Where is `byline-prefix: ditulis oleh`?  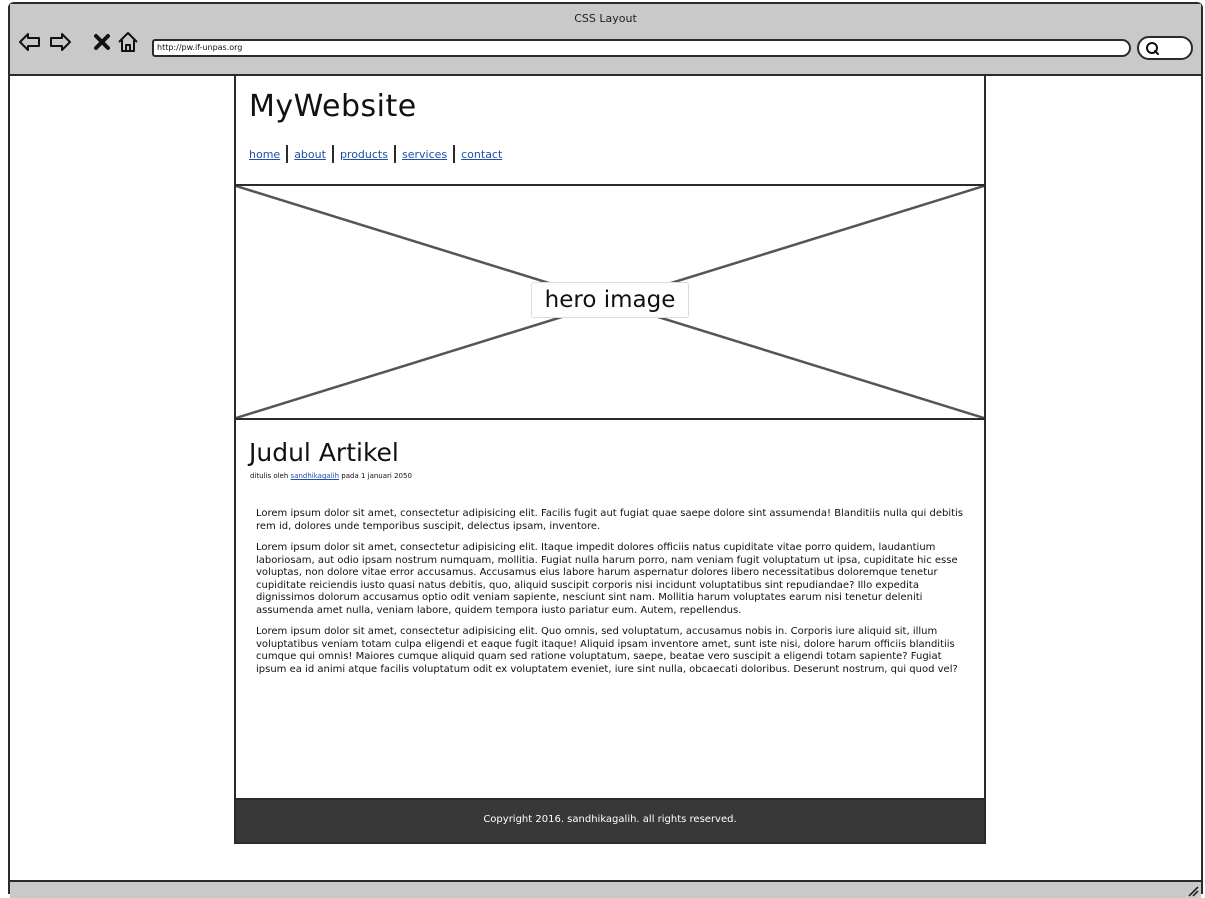
byline-prefix: ditulis oleh is located at coordinates (269, 476).